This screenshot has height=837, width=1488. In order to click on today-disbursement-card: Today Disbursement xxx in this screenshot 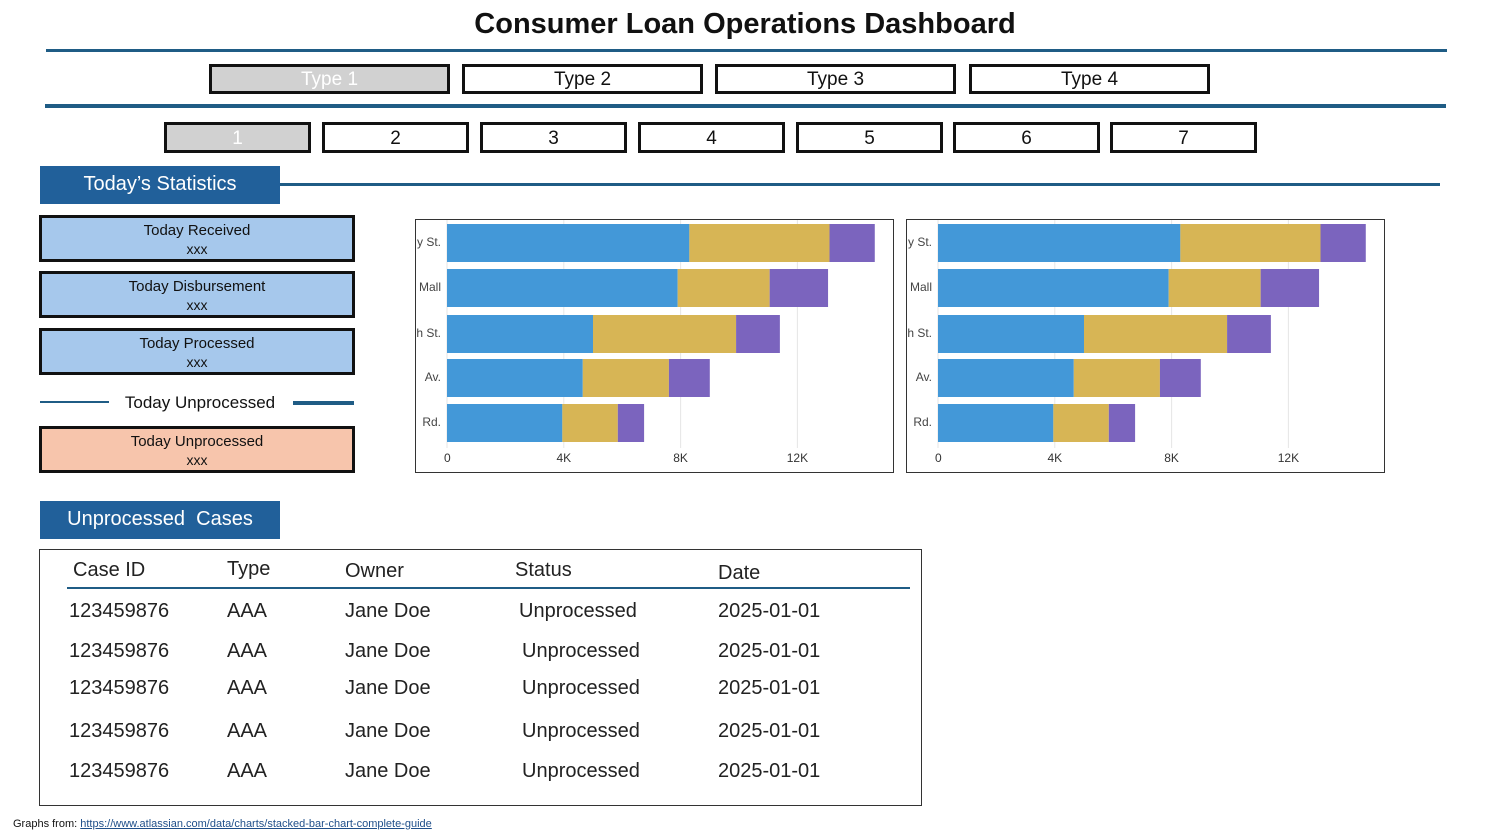, I will do `click(197, 294)`.